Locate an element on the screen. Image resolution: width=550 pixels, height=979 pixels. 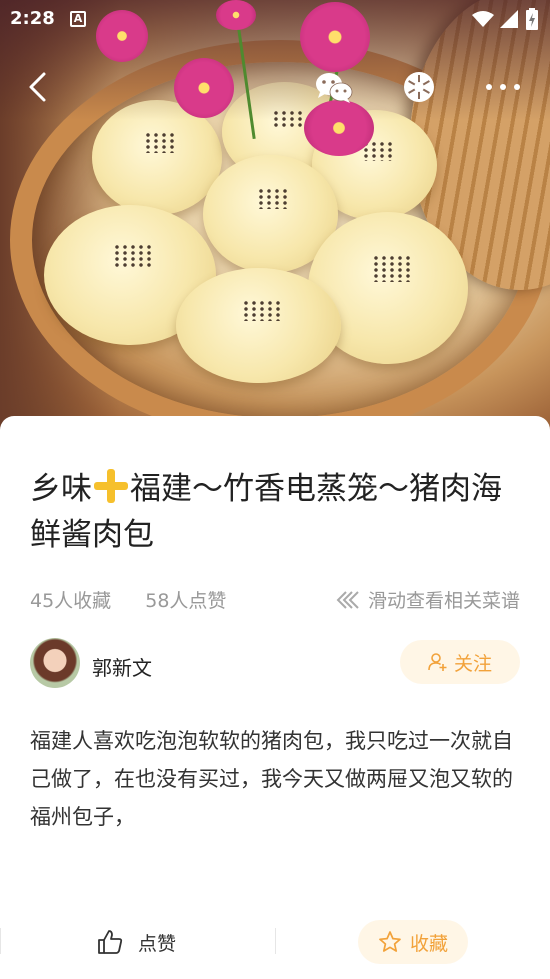
notification-icon: A is located at coordinates (78, 19).